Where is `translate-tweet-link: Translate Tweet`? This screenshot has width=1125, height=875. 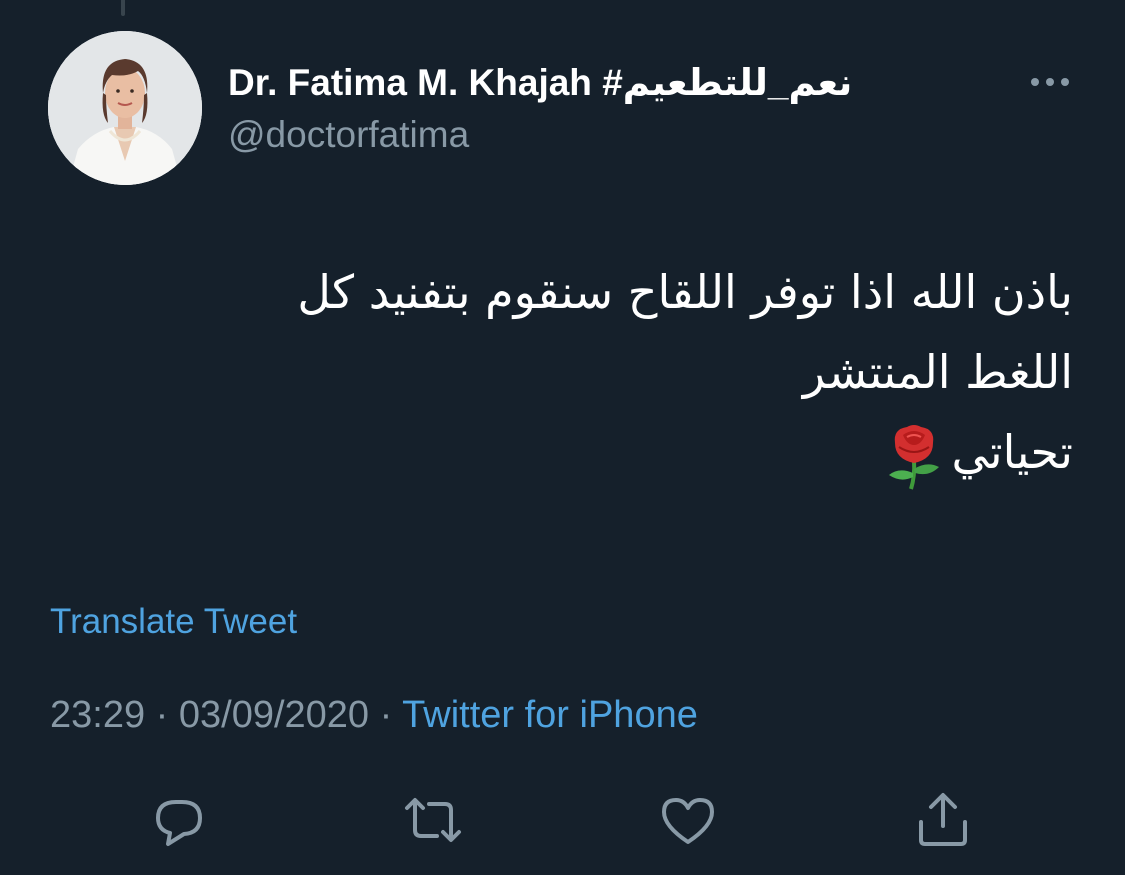 translate-tweet-link: Translate Tweet is located at coordinates (173, 622).